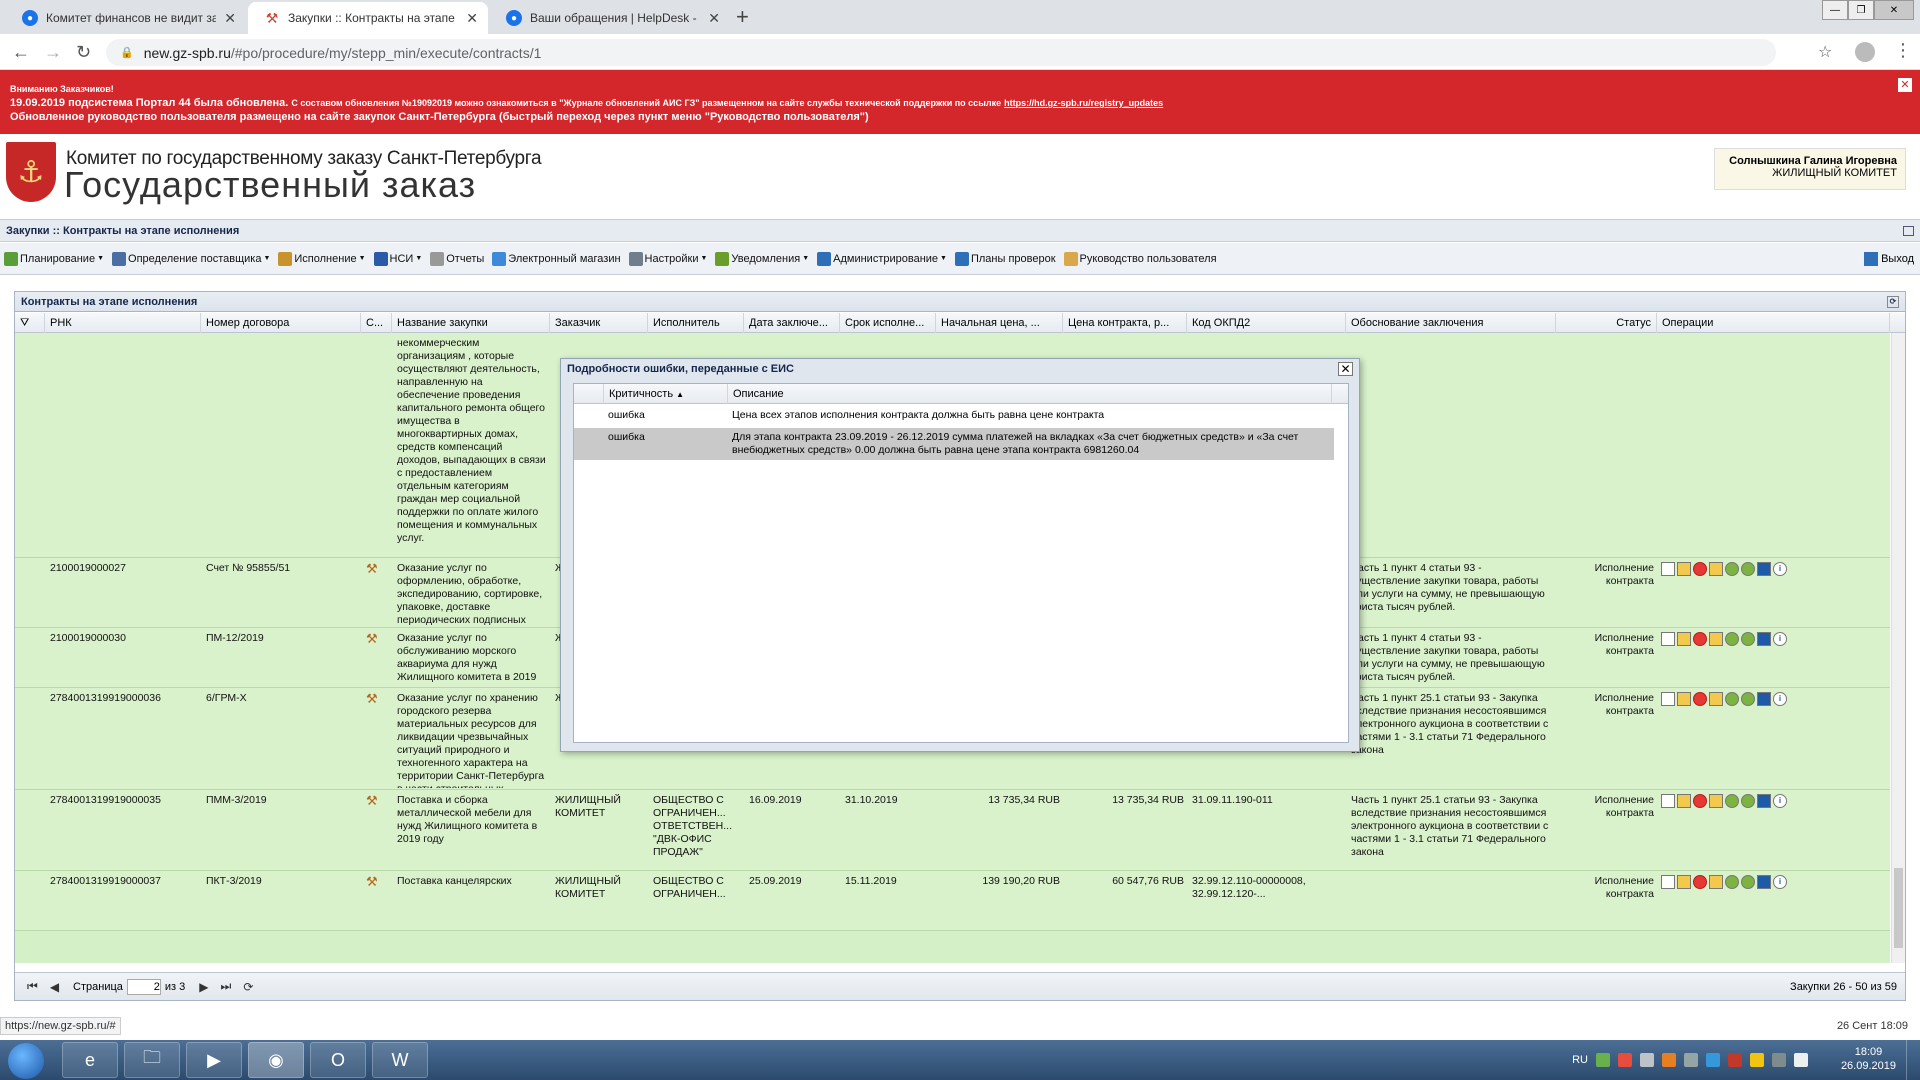 Image resolution: width=1920 pixels, height=1080 pixels. I want to click on clock: 18:09 26.09.2019, so click(1868, 1059).